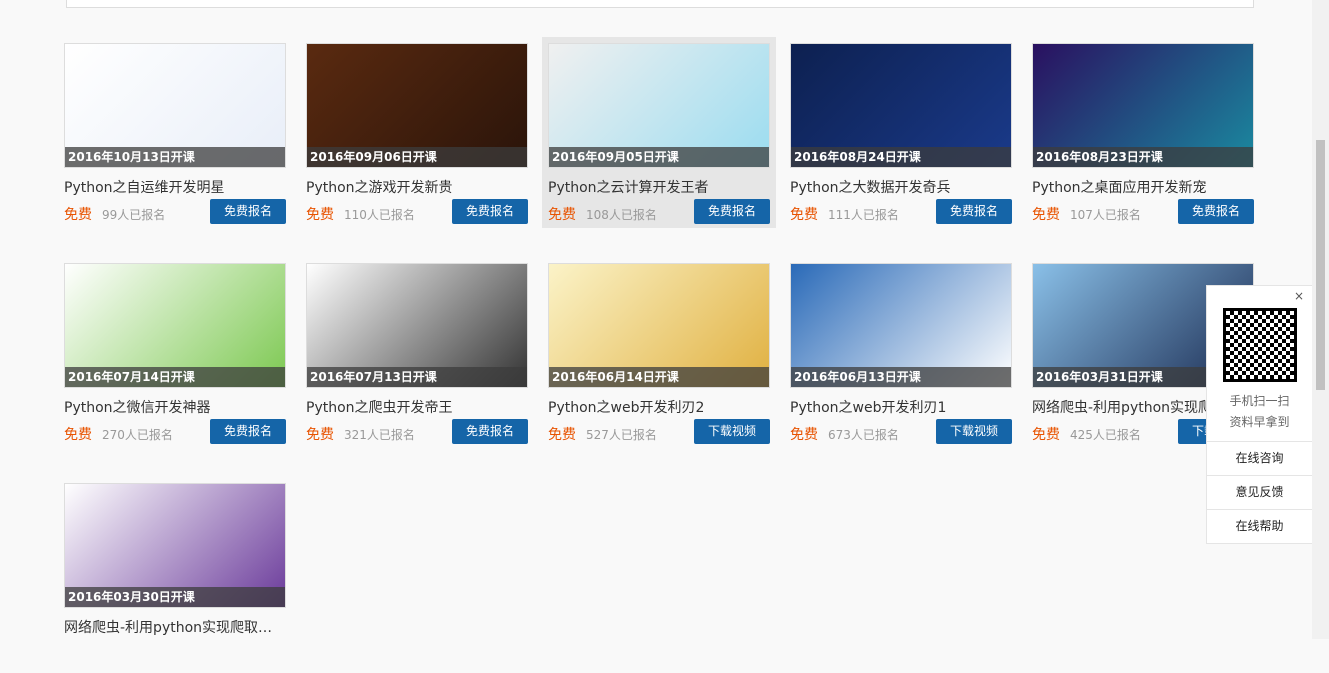  Describe the element at coordinates (1143, 105) in the screenshot. I see `course-thumbnail: 2016年08月23日开课` at that location.